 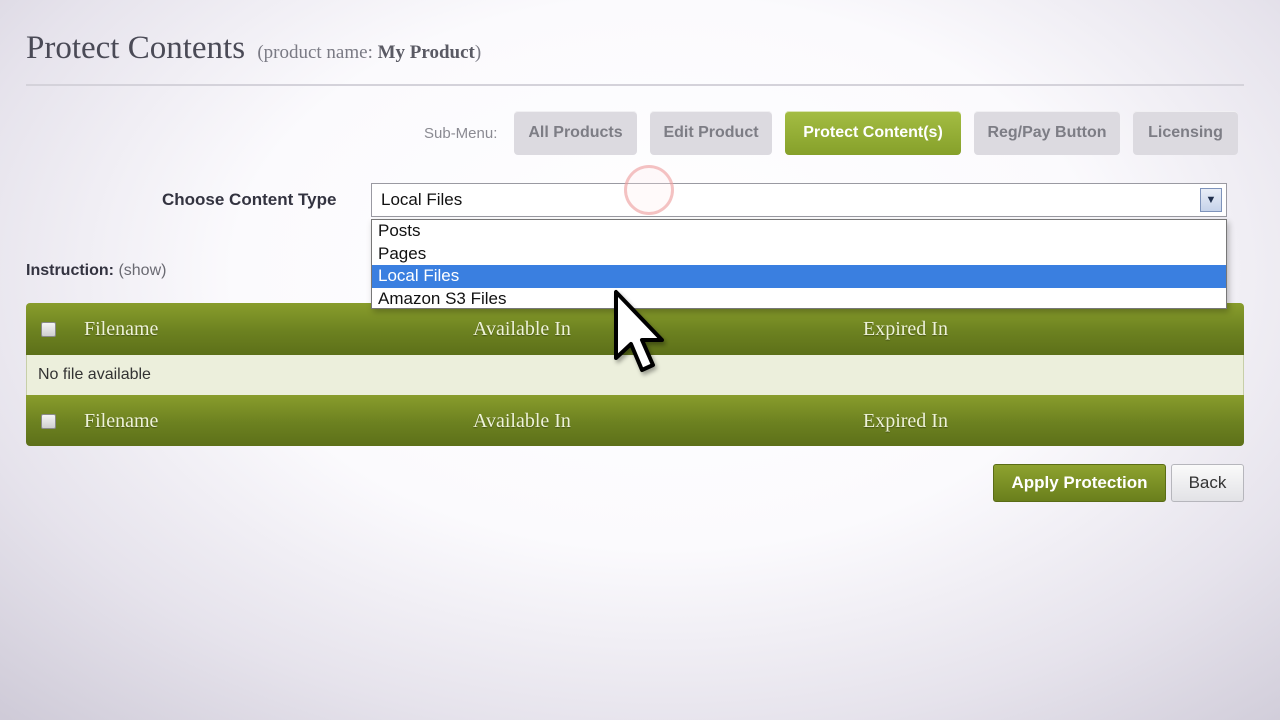 I want to click on content-type-label: Choose Content Type, so click(x=249, y=199).